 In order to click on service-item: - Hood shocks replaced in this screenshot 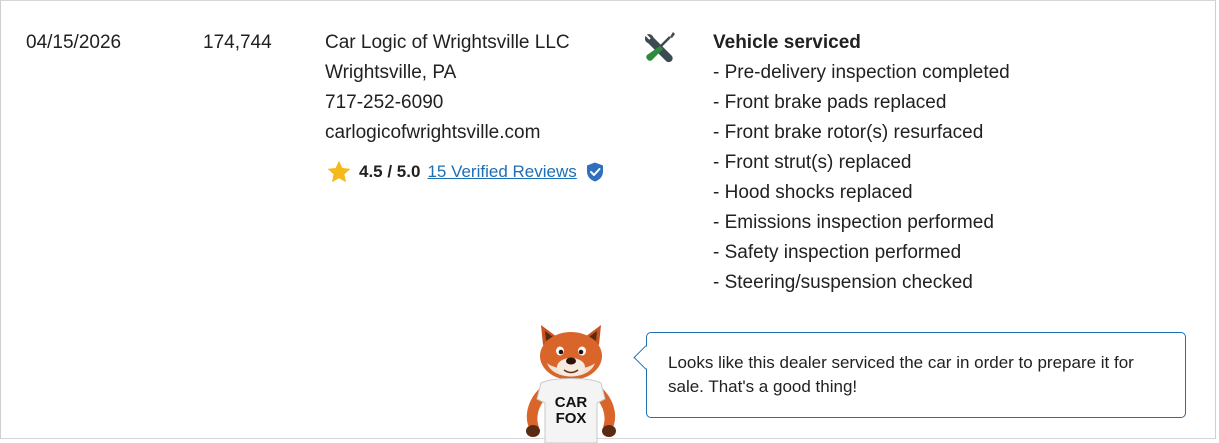, I will do `click(813, 192)`.